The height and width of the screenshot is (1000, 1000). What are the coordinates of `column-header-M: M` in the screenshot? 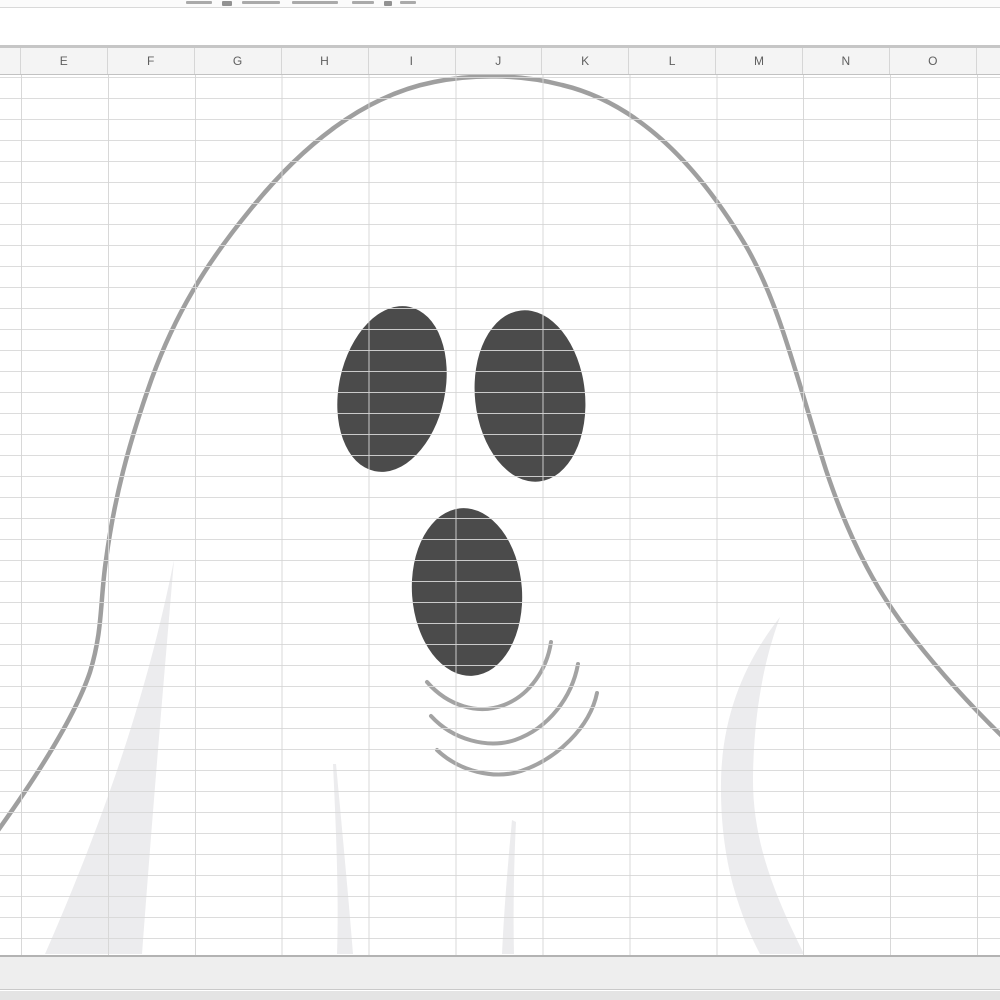 It's located at (760, 61).